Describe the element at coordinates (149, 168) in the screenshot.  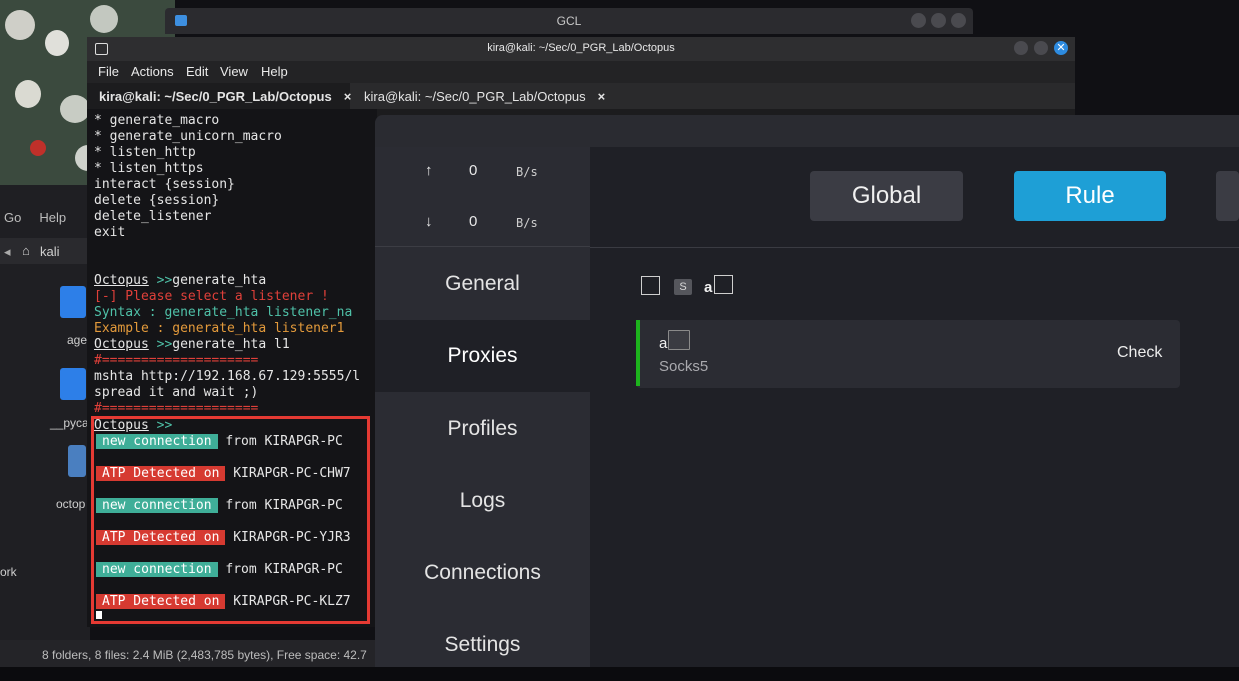
I see `output-line: * listen_https` at that location.